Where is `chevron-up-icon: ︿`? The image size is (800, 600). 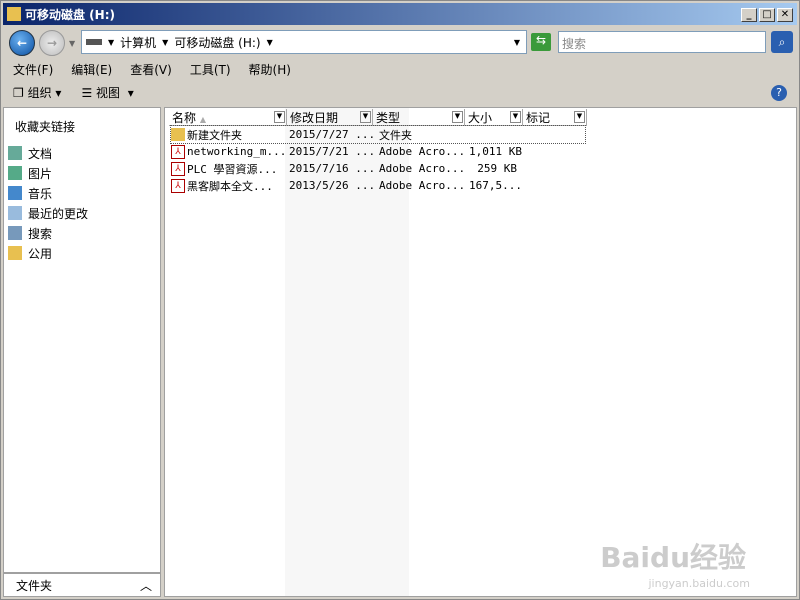
chevron-up-icon: ︿ is located at coordinates (145, 585).